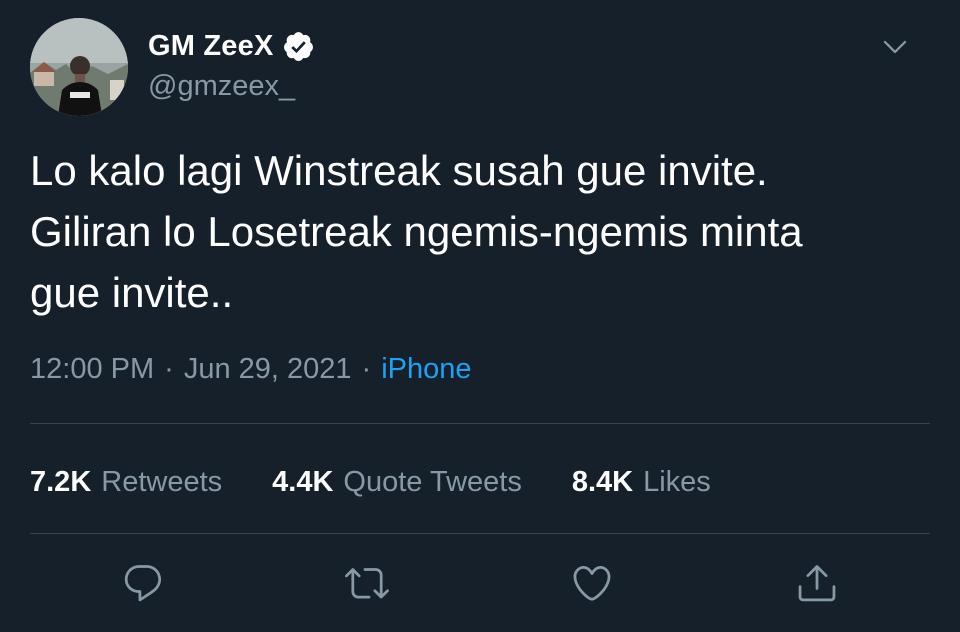 The width and height of the screenshot is (960, 632). I want to click on user-handle: @gmzeex_, so click(231, 86).